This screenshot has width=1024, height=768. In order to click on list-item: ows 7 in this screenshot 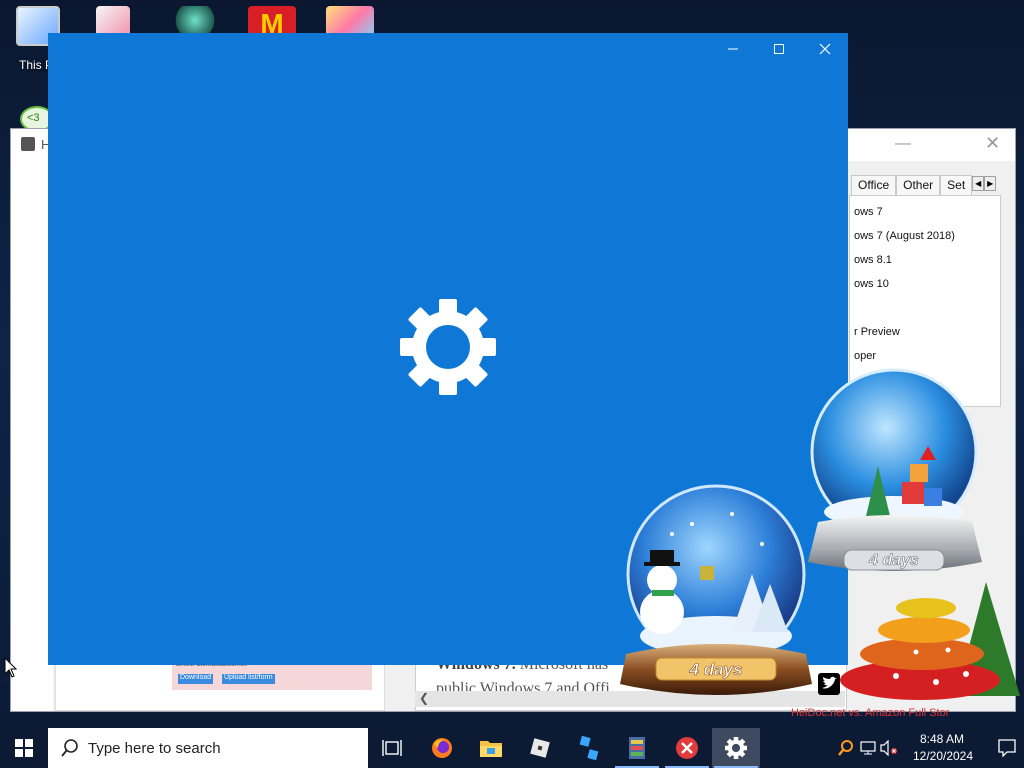, I will do `click(868, 212)`.